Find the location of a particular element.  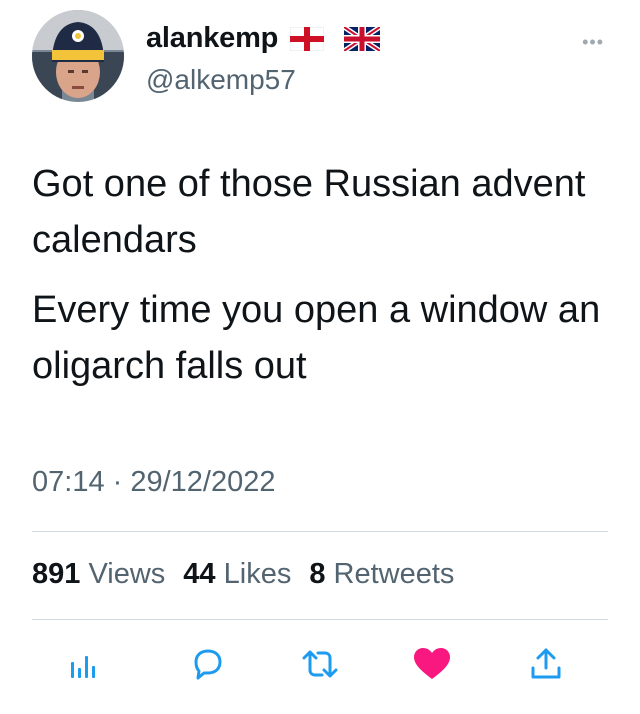

share-button is located at coordinates (546, 664).